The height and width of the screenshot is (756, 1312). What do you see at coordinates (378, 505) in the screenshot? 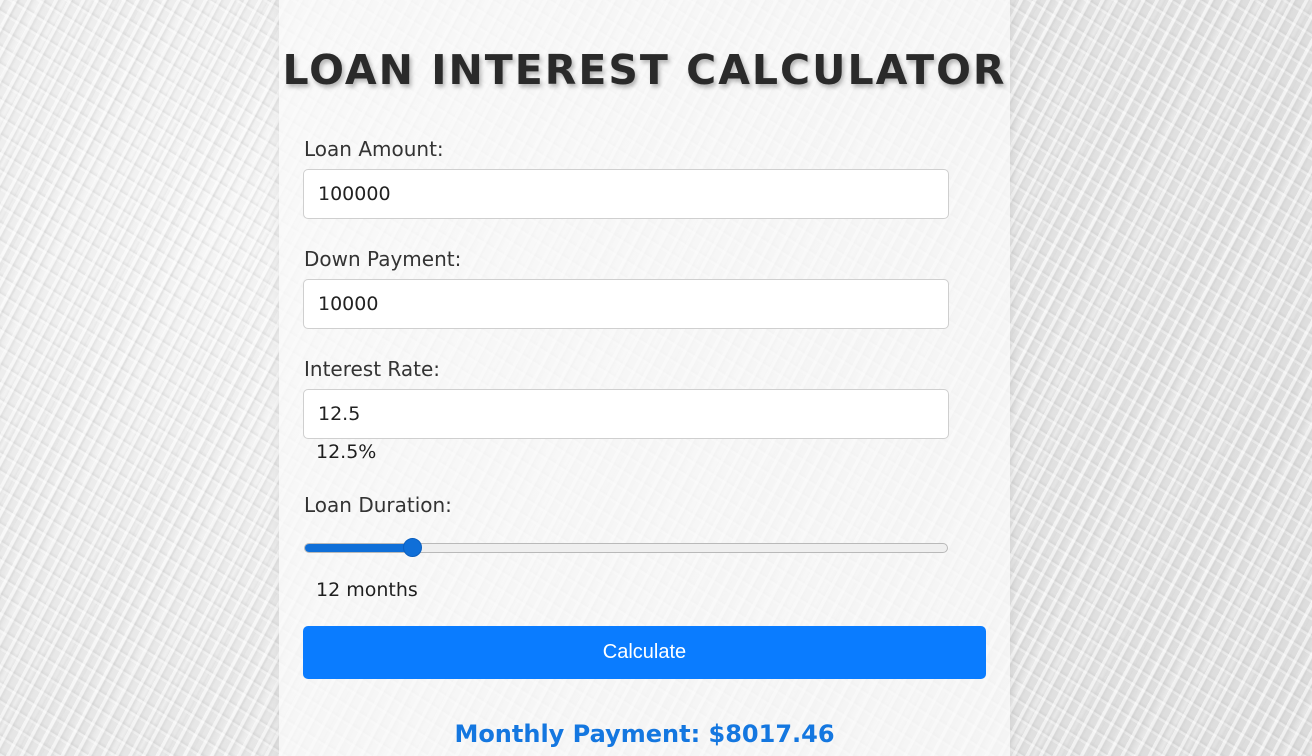
I see `loan-duration-label: Loan Duration:` at bounding box center [378, 505].